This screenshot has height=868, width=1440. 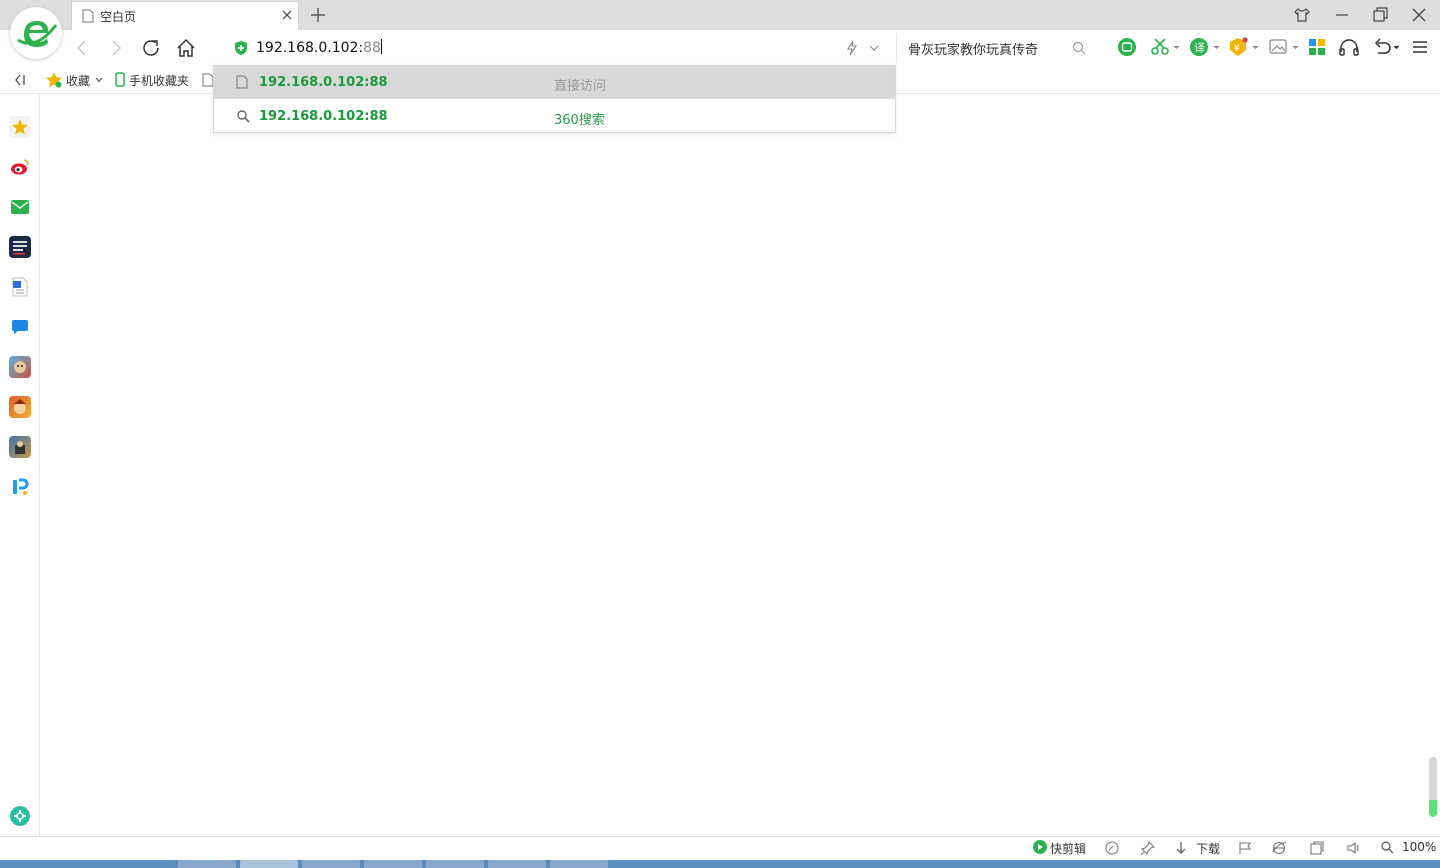 I want to click on zoom-icon, so click(x=1387, y=847).